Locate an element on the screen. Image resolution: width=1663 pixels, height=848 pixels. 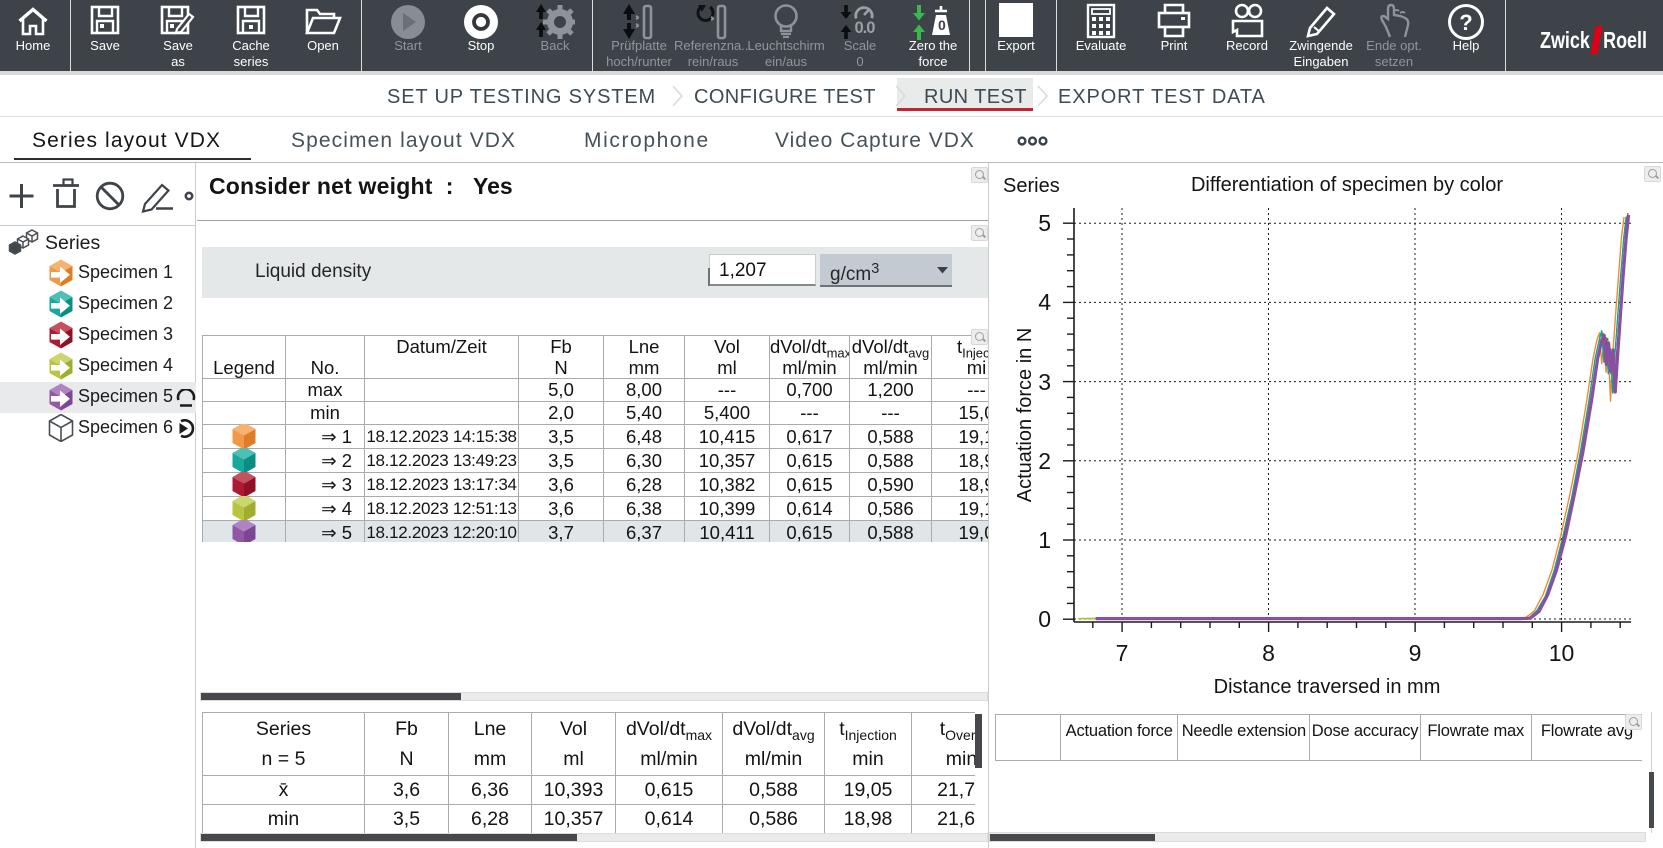
svg-text: Actuation force in N is located at coordinates (1025, 415).